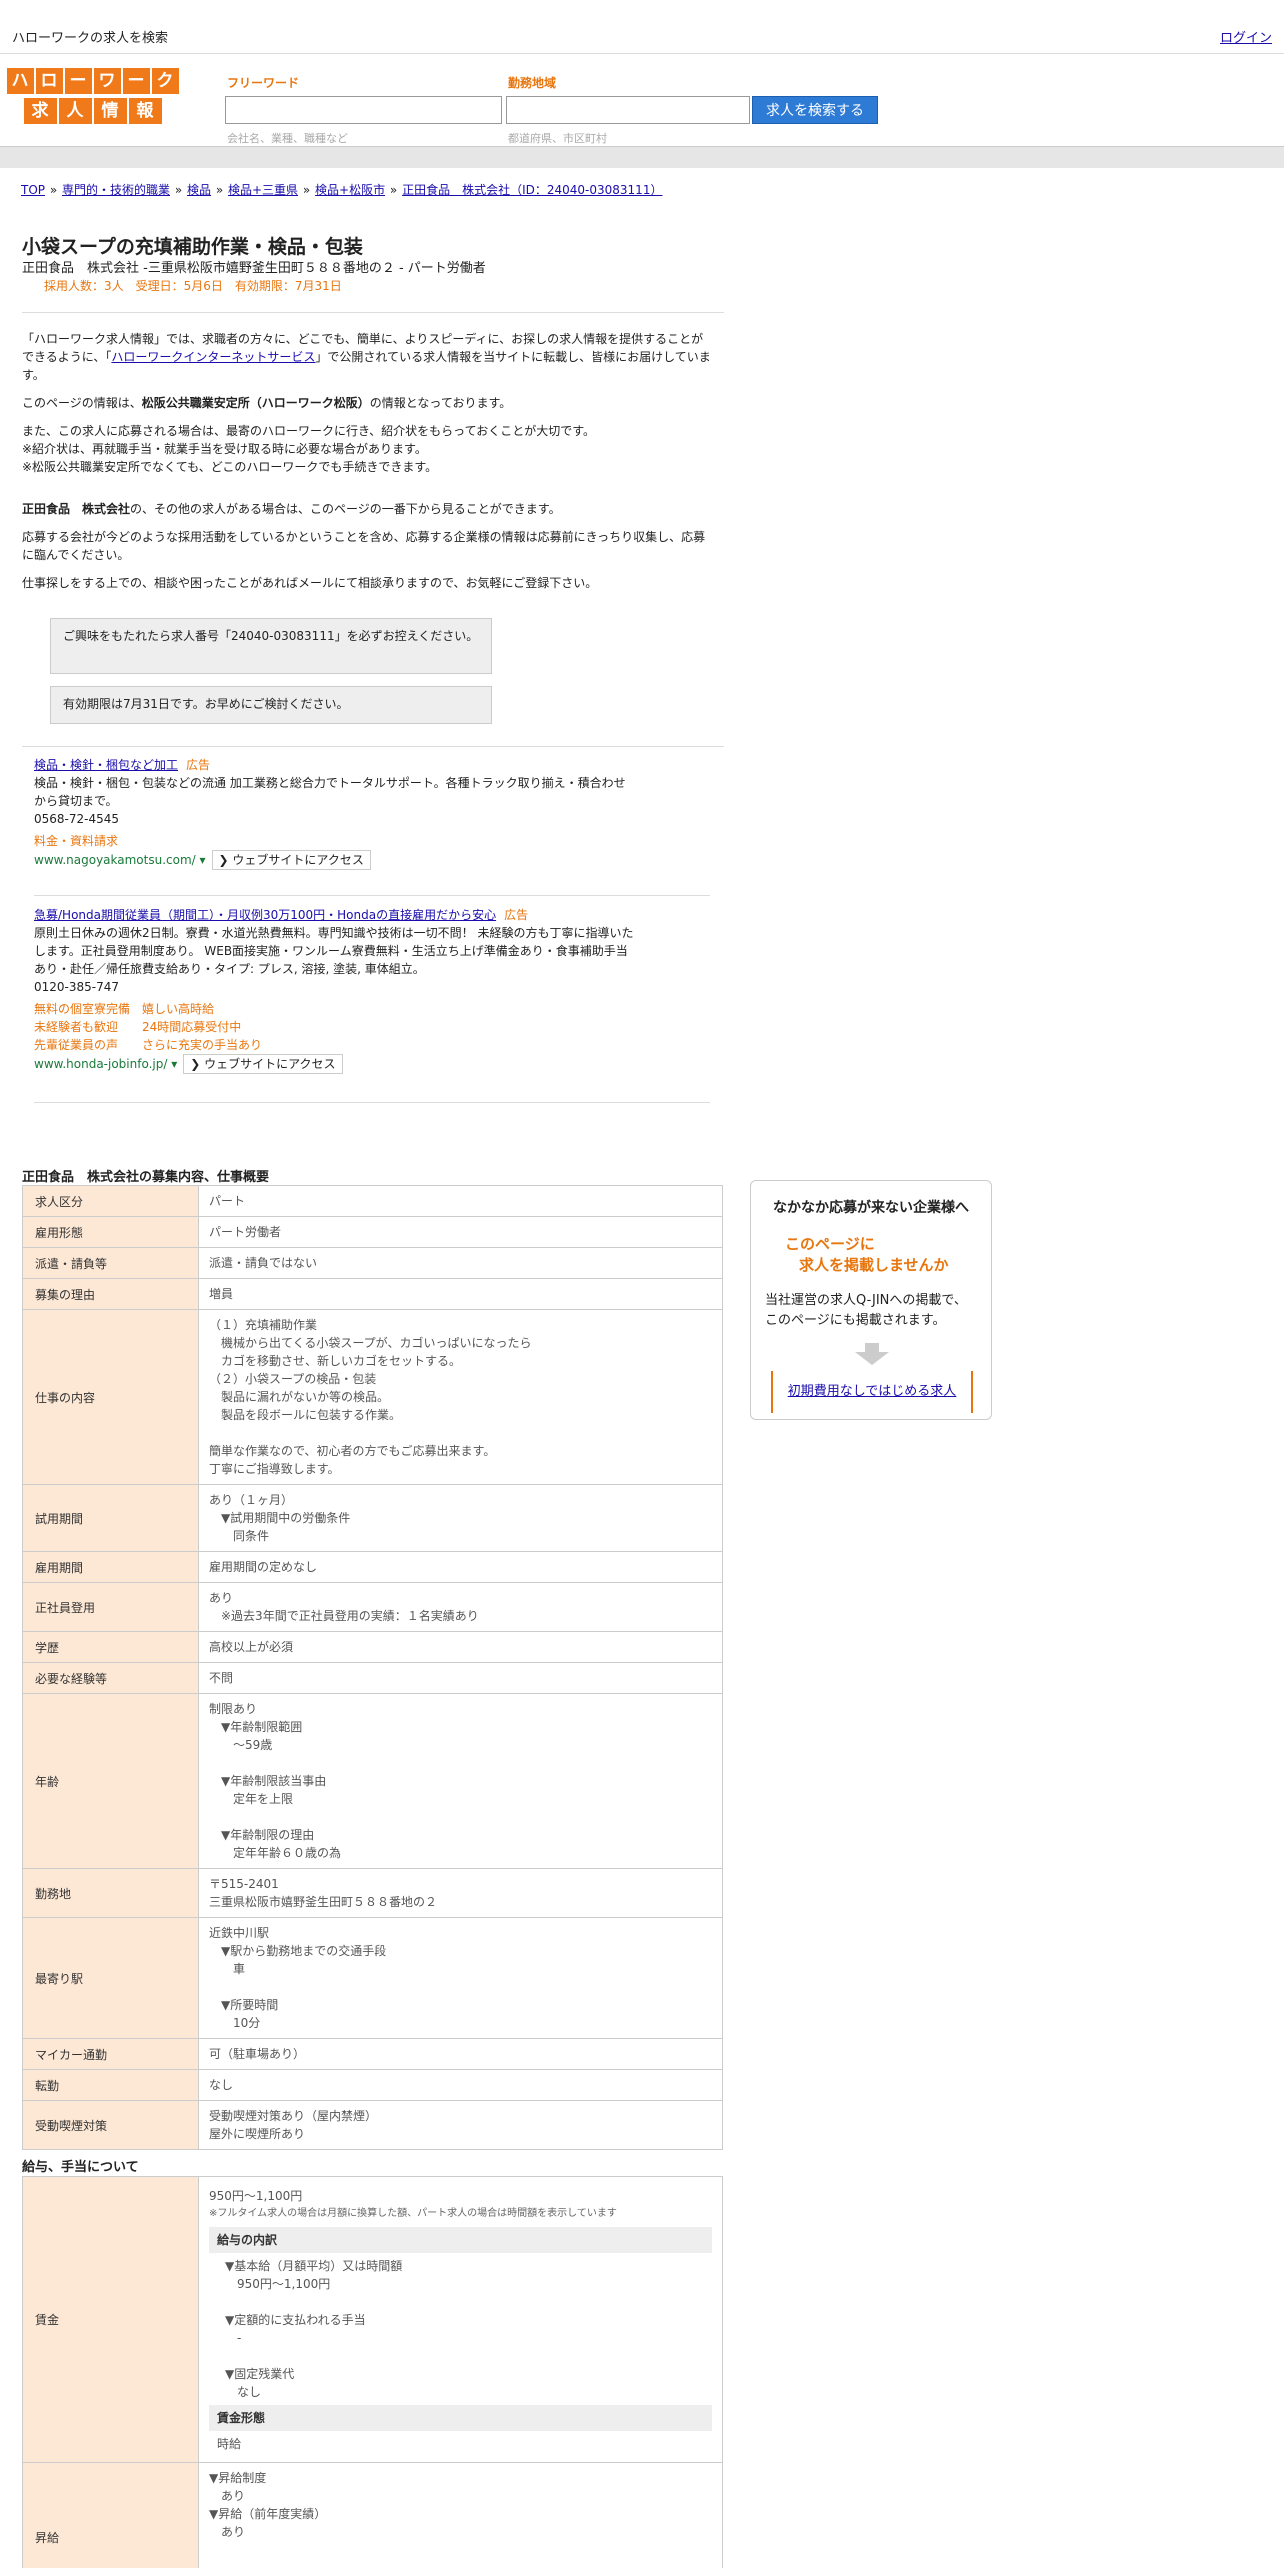 The width and height of the screenshot is (1284, 2568). I want to click on row-value: 受動喫煙対策あり（屋内禁煙） 屋外に喫煙所あり, so click(460, 2125).